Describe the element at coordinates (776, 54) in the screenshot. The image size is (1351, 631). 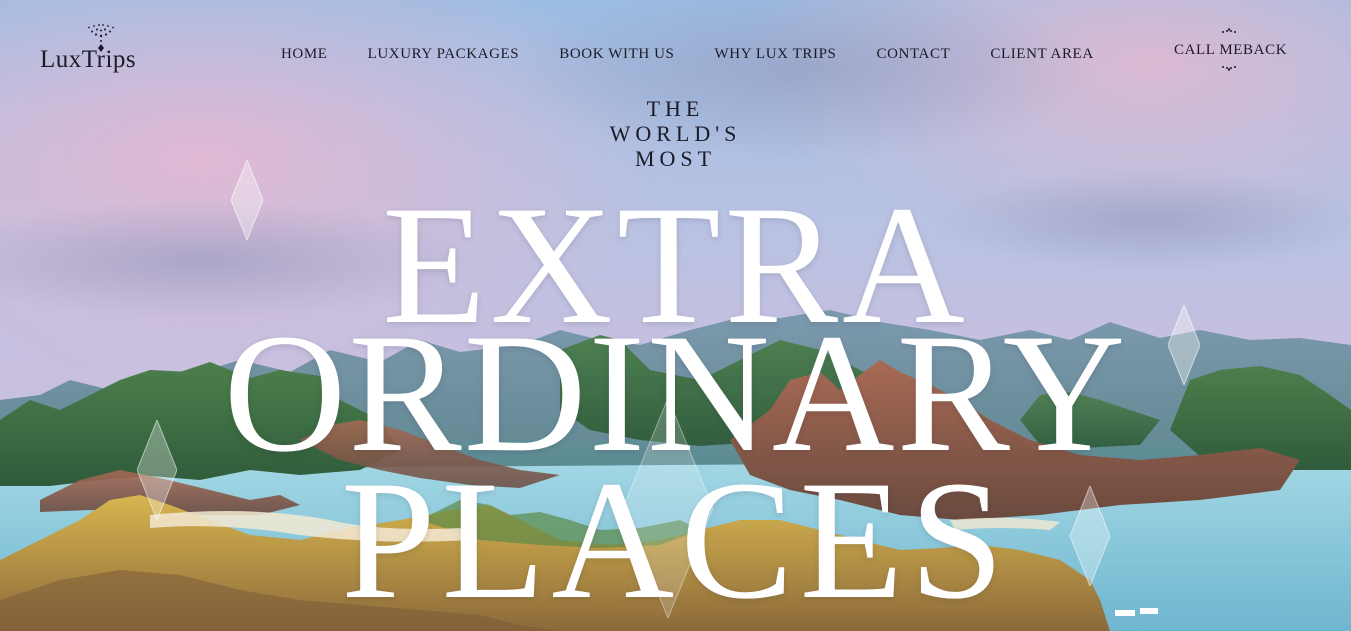
I see `nav-item-why-lux-trips: WHY LUX TRIPS` at that location.